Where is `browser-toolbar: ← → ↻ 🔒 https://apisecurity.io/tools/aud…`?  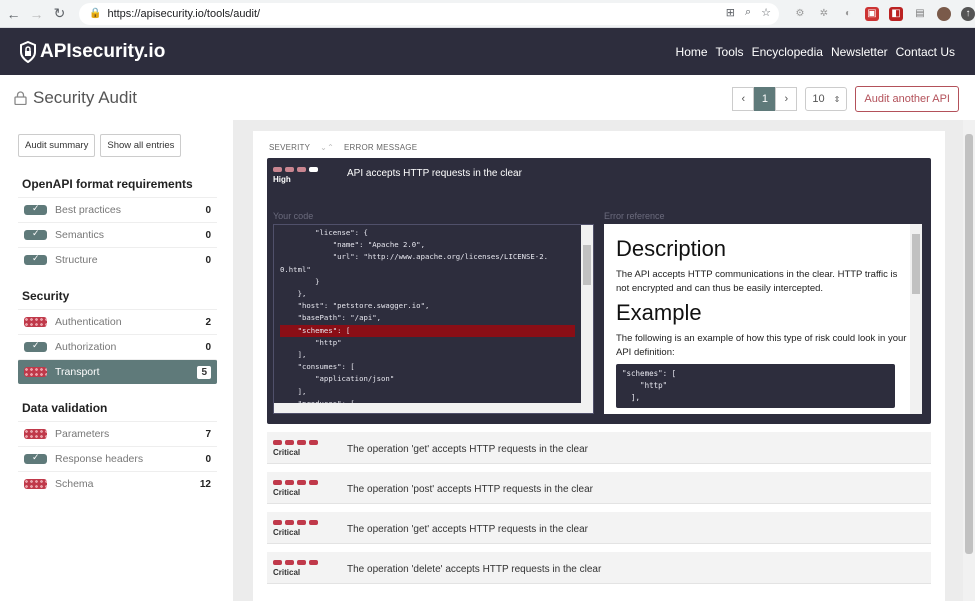
browser-toolbar: ← → ↻ 🔒 https://apisecurity.io/tools/aud… is located at coordinates (487, 14).